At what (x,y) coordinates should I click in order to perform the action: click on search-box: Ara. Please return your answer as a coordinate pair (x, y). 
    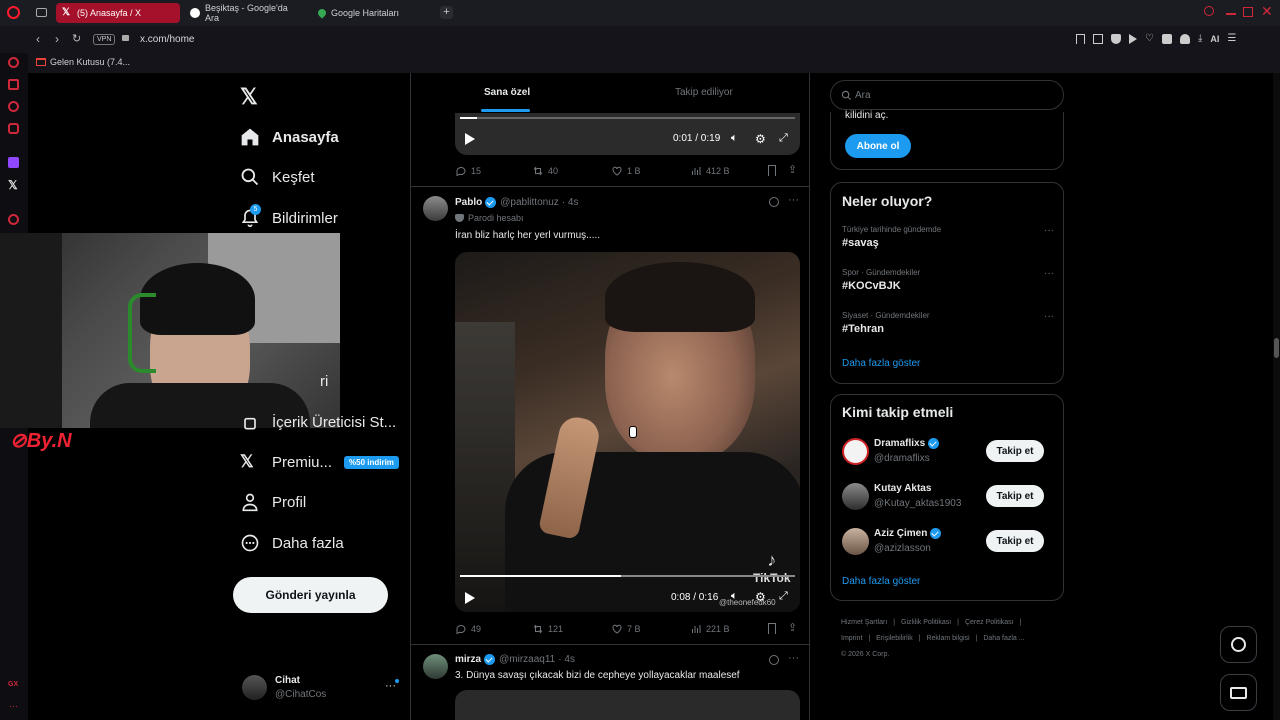
    Looking at the image, I should click on (947, 95).